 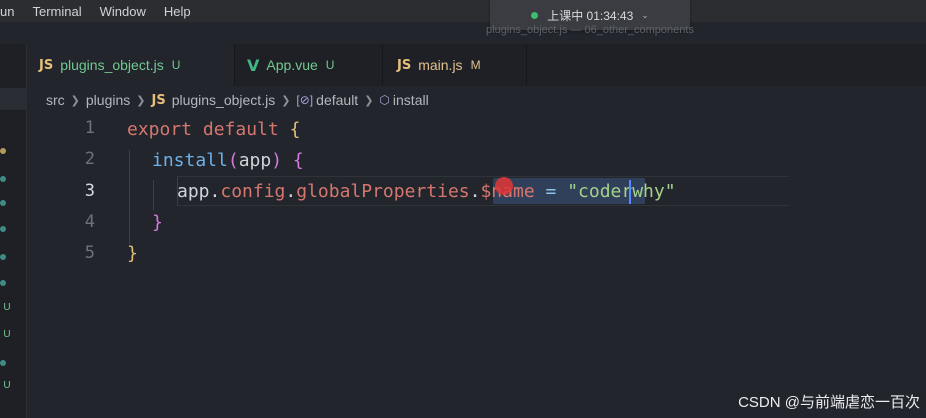 I want to click on laser-pointer-dot, so click(x=504, y=186).